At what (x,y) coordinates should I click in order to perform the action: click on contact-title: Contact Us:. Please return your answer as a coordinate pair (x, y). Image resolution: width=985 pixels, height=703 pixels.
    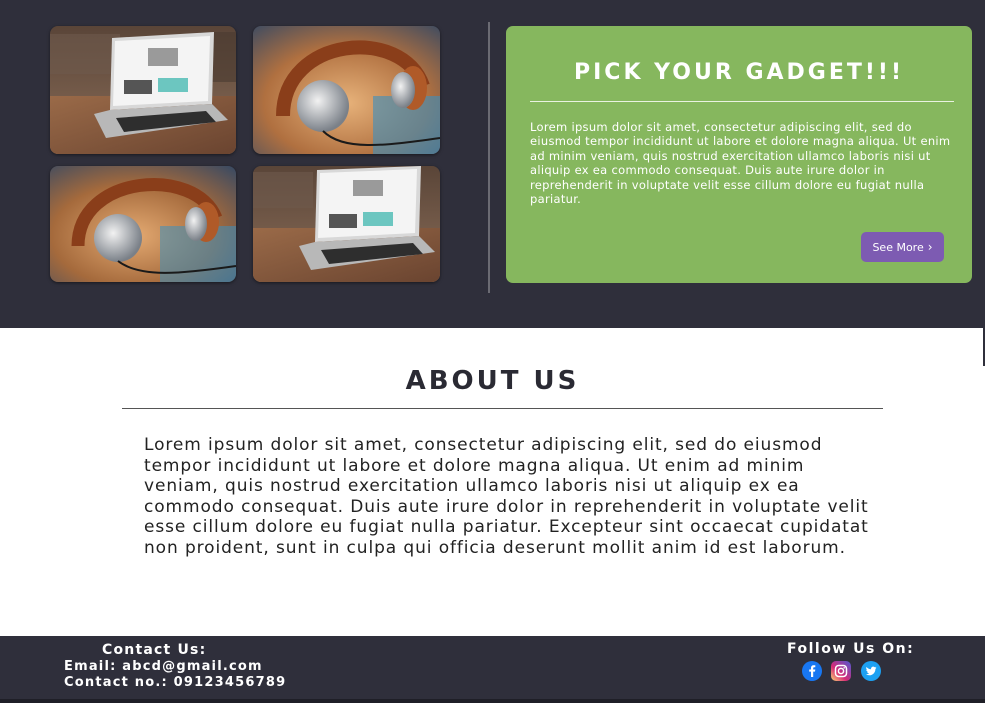
    Looking at the image, I should click on (154, 650).